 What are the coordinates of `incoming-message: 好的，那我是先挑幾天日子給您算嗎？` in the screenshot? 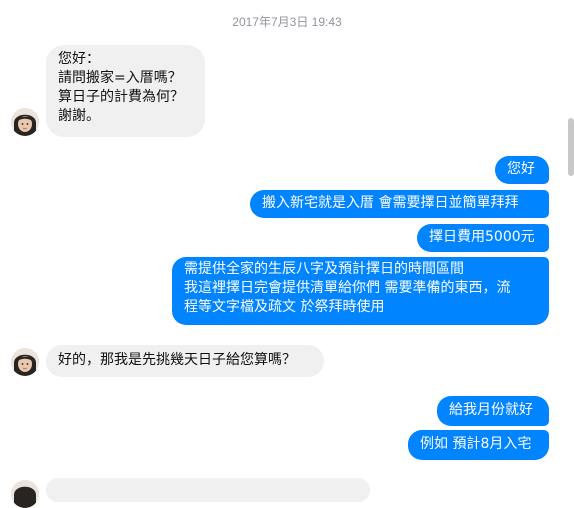 It's located at (185, 361).